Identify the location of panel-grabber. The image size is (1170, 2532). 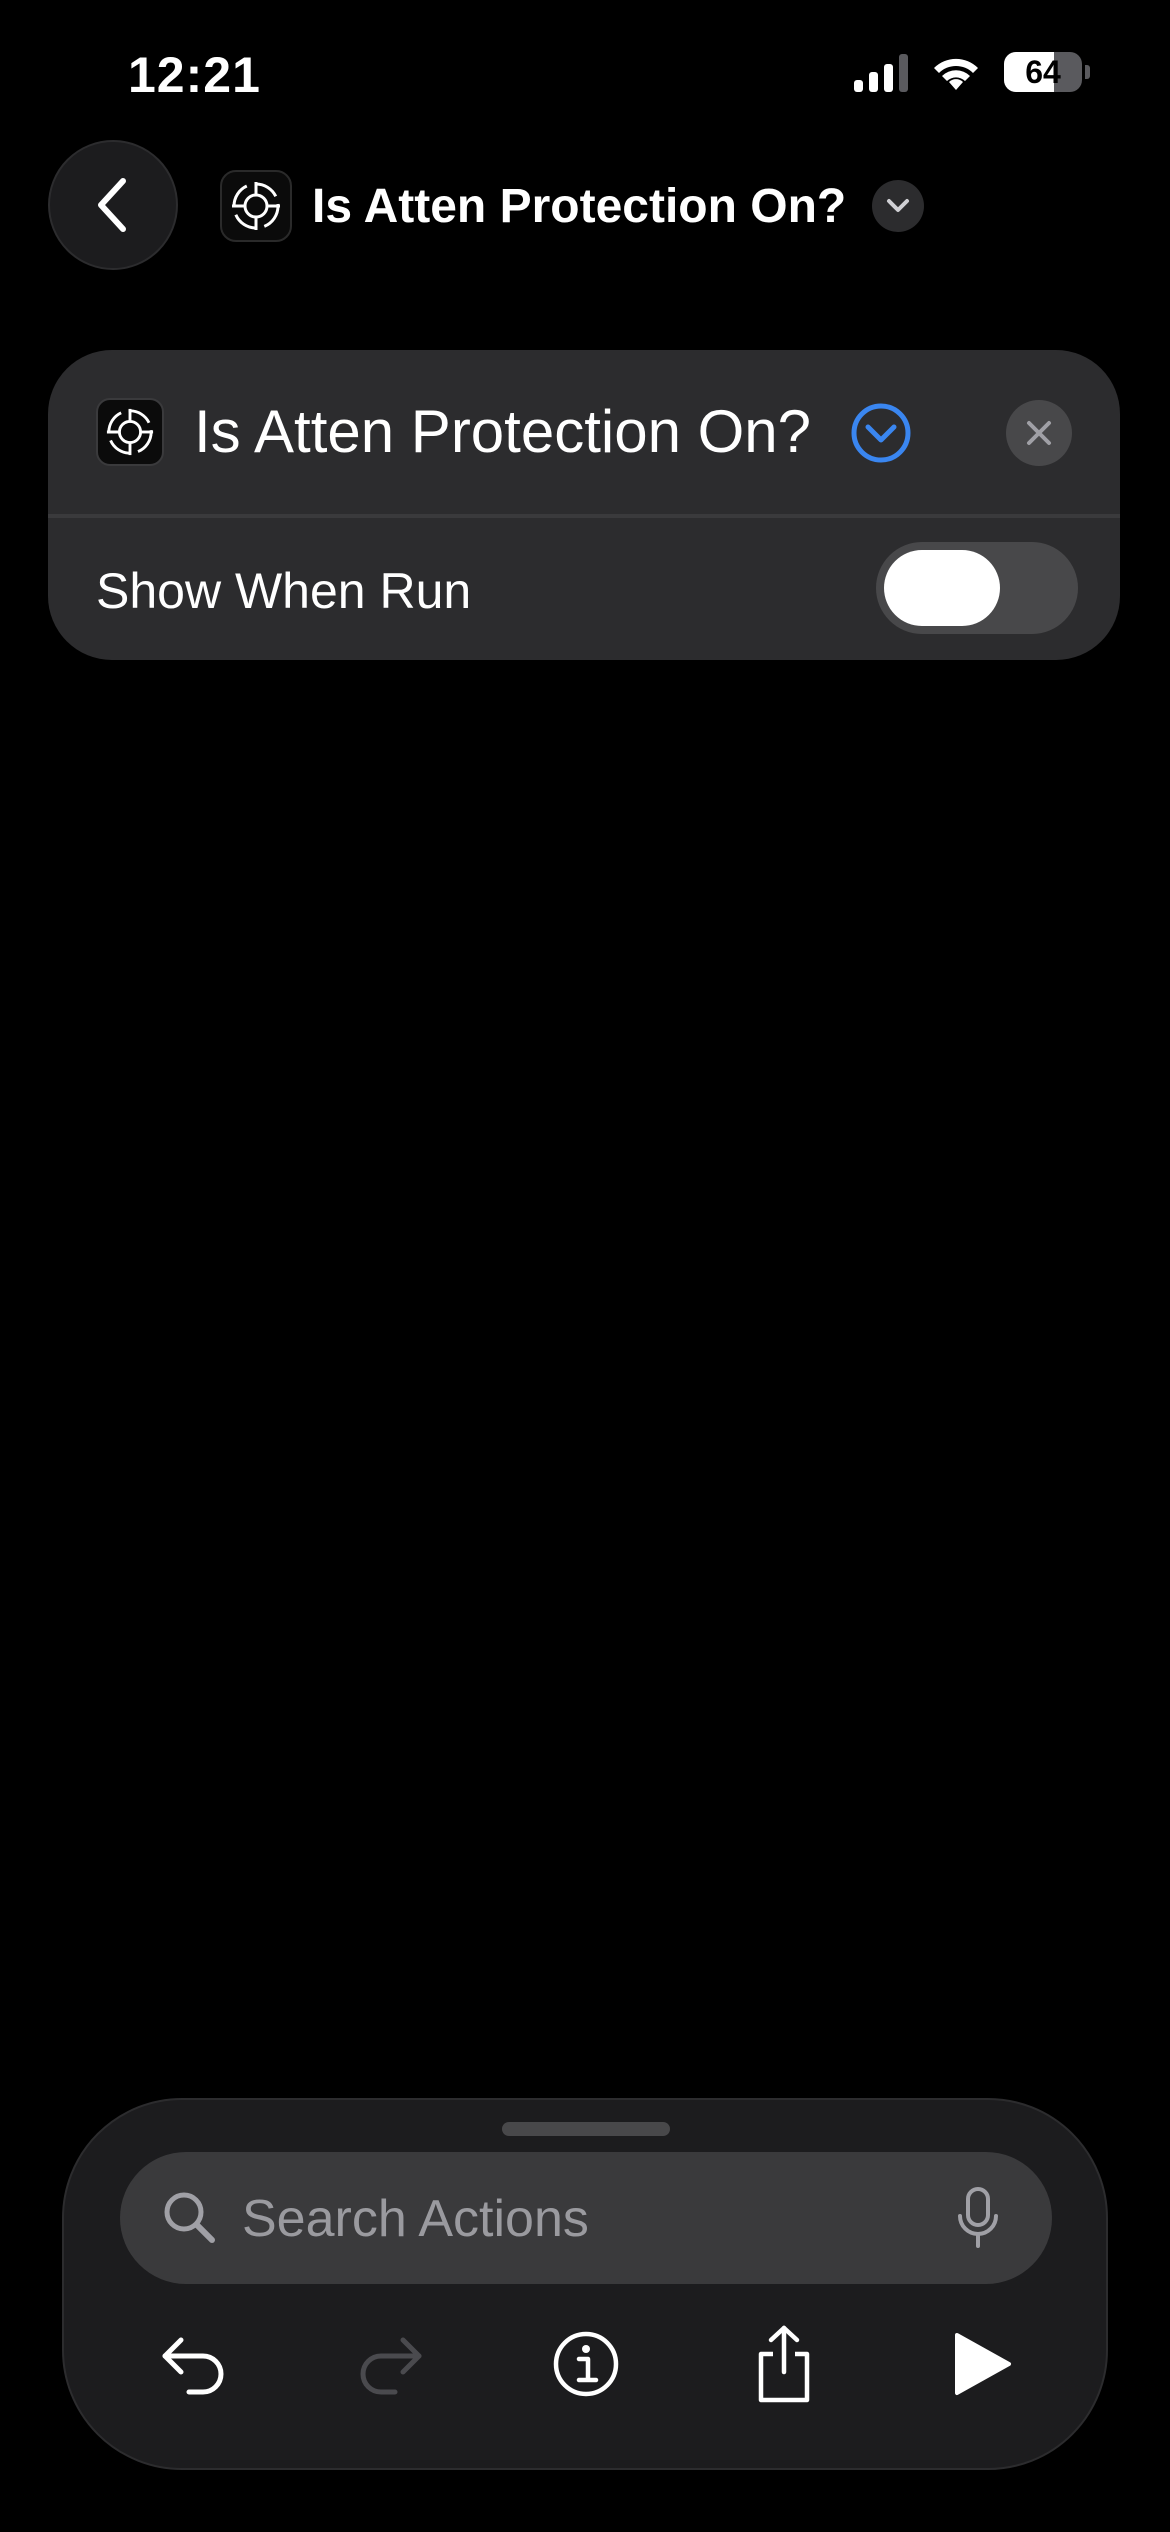
(586, 2129).